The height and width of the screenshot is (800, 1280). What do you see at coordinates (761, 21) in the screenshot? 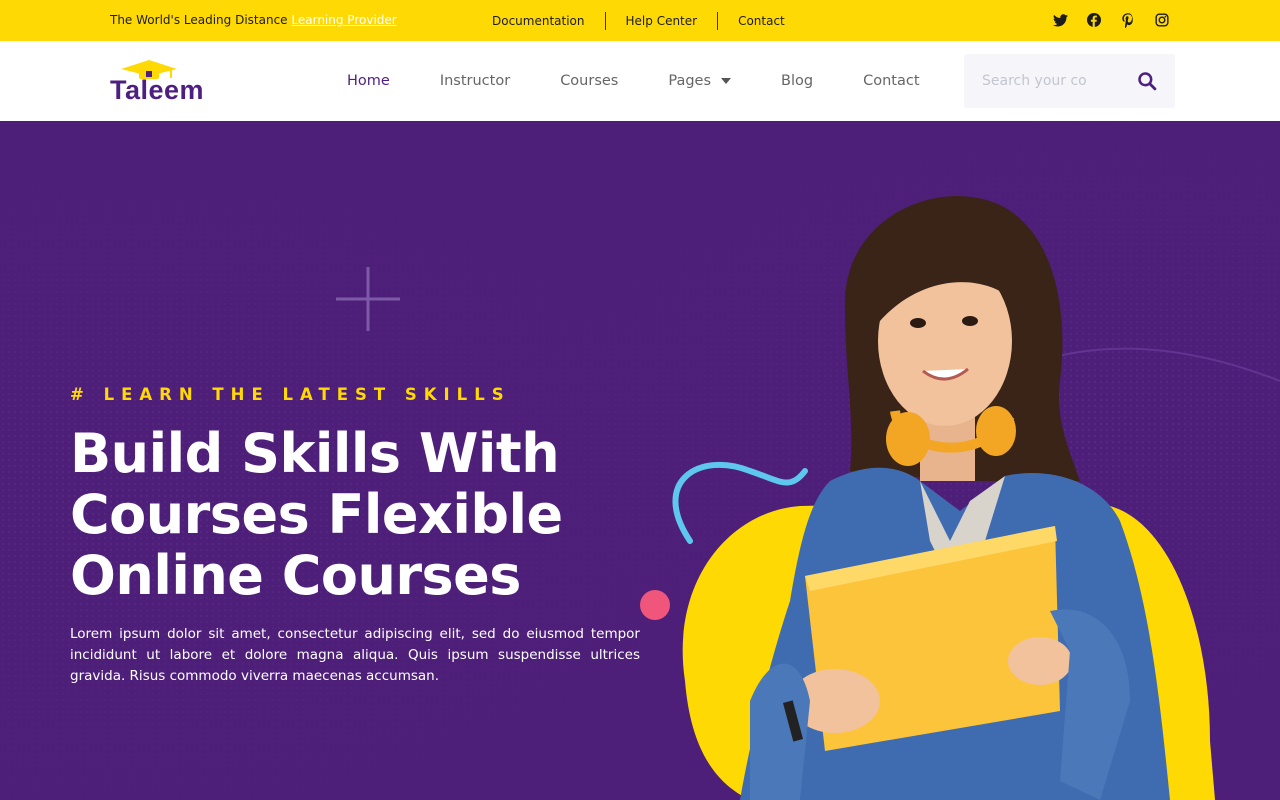
I see `contact-top-link: Contact` at bounding box center [761, 21].